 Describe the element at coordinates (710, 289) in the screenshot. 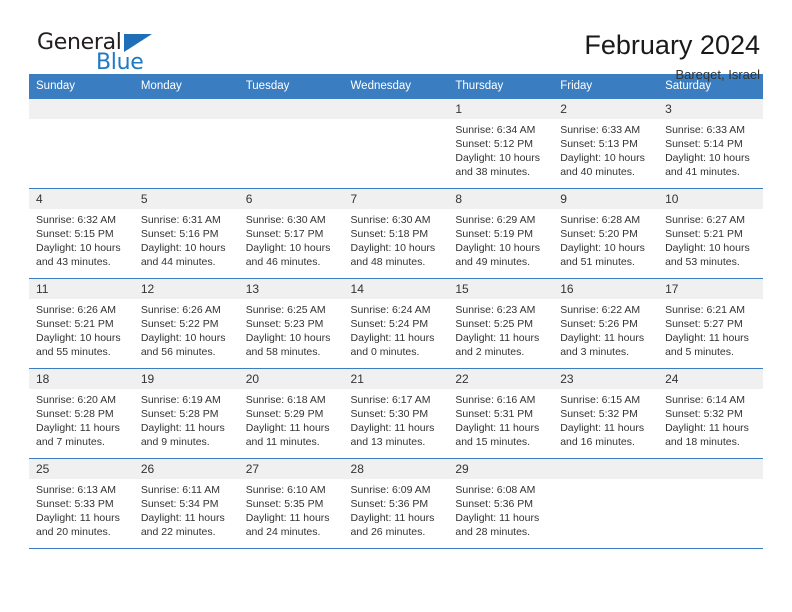

I see `day-number: 17` at that location.